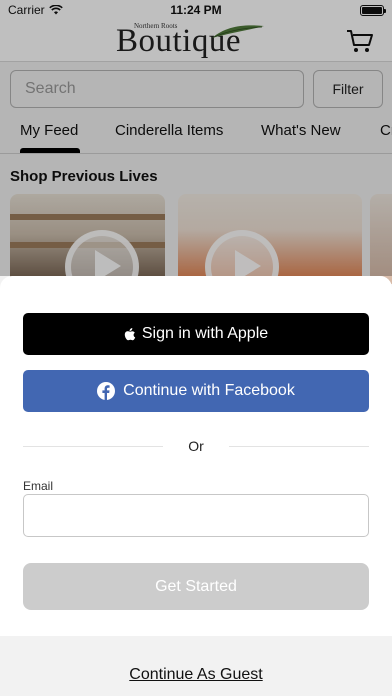 This screenshot has height=696, width=392. Describe the element at coordinates (38, 486) in the screenshot. I see `email-label: Email` at that location.